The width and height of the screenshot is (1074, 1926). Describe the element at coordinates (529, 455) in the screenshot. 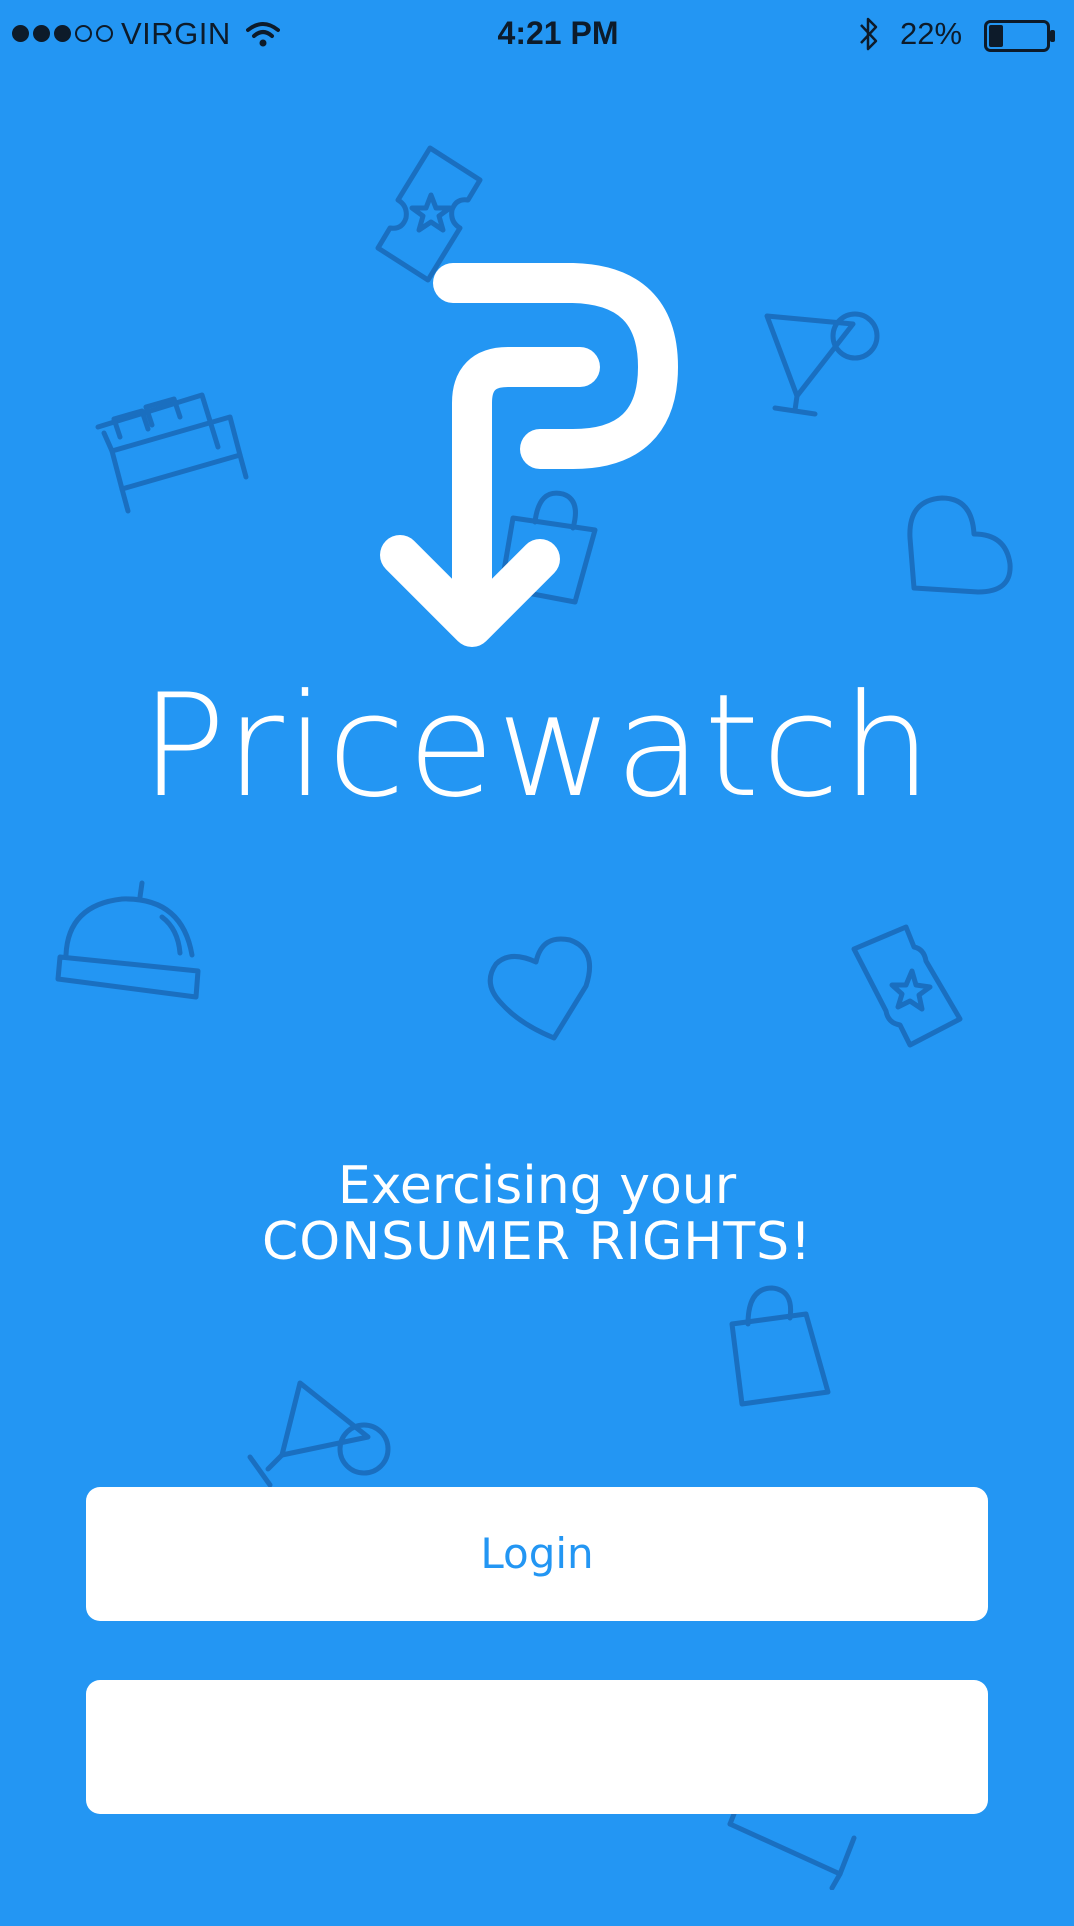

I see `pricewatch-logo-icon` at that location.